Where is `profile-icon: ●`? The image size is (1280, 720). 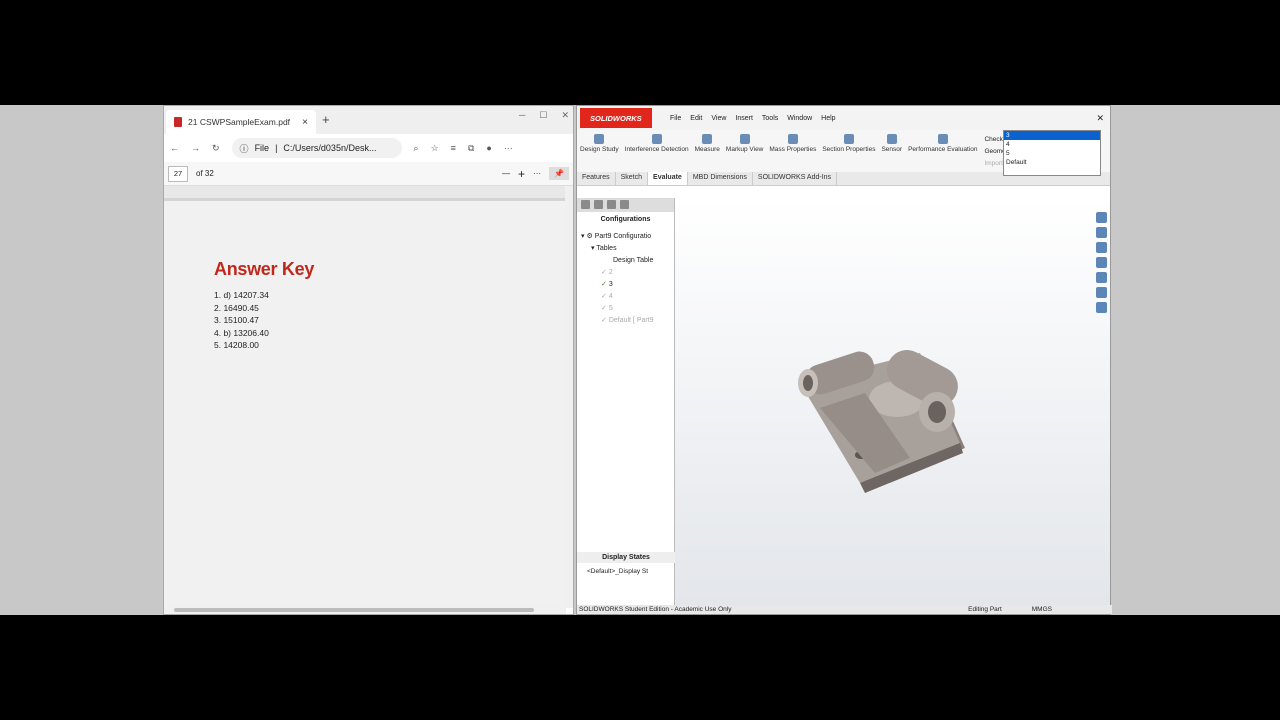 profile-icon: ● is located at coordinates (488, 148).